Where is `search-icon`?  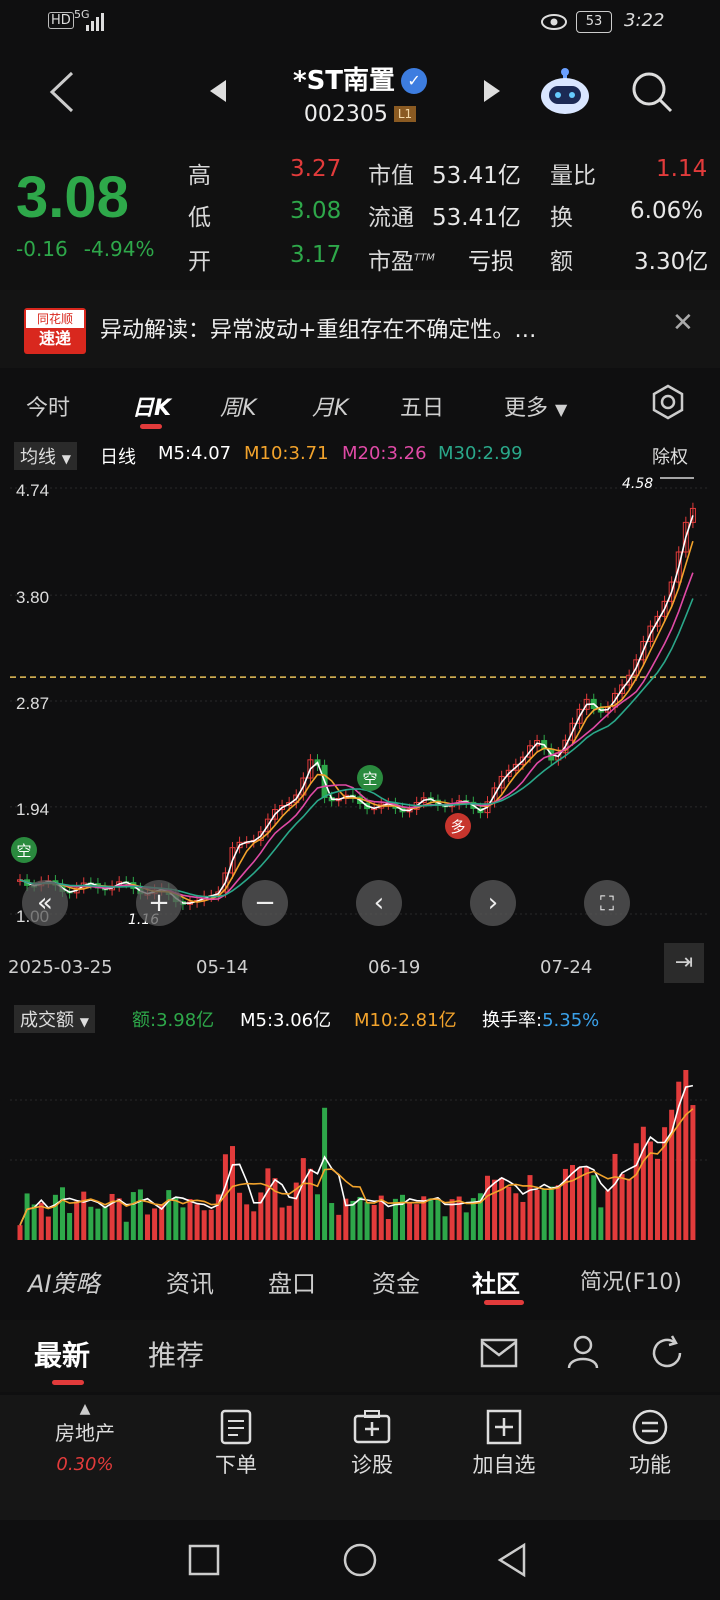
search-icon is located at coordinates (652, 92).